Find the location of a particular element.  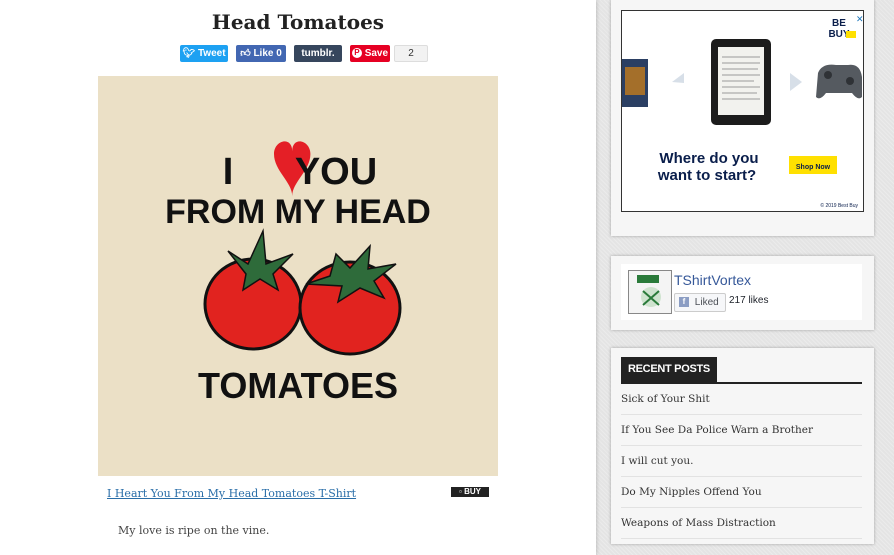

buy-label: BUY is located at coordinates (472, 491).